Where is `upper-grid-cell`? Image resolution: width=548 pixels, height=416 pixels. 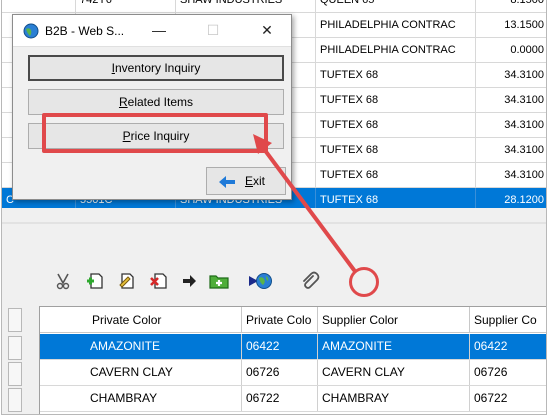 upper-grid-cell is located at coordinates (39, 6).